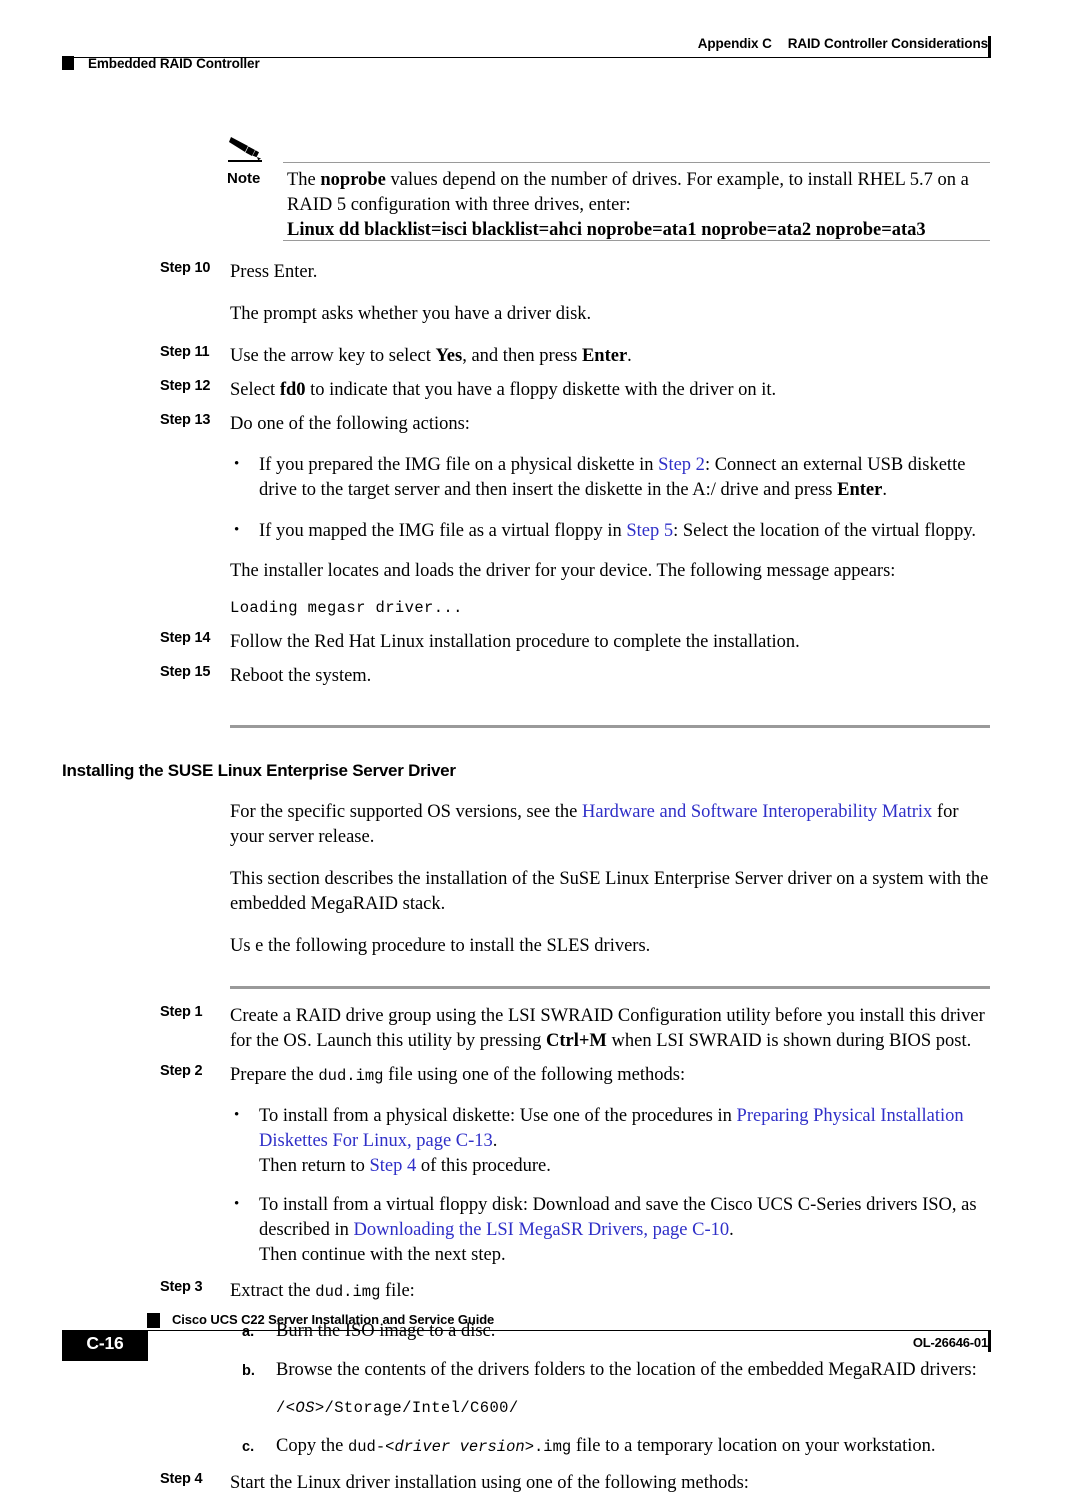 The image size is (1080, 1496). What do you see at coordinates (483, 1166) in the screenshot?
I see `bullet-tail-post: of this procedure.` at bounding box center [483, 1166].